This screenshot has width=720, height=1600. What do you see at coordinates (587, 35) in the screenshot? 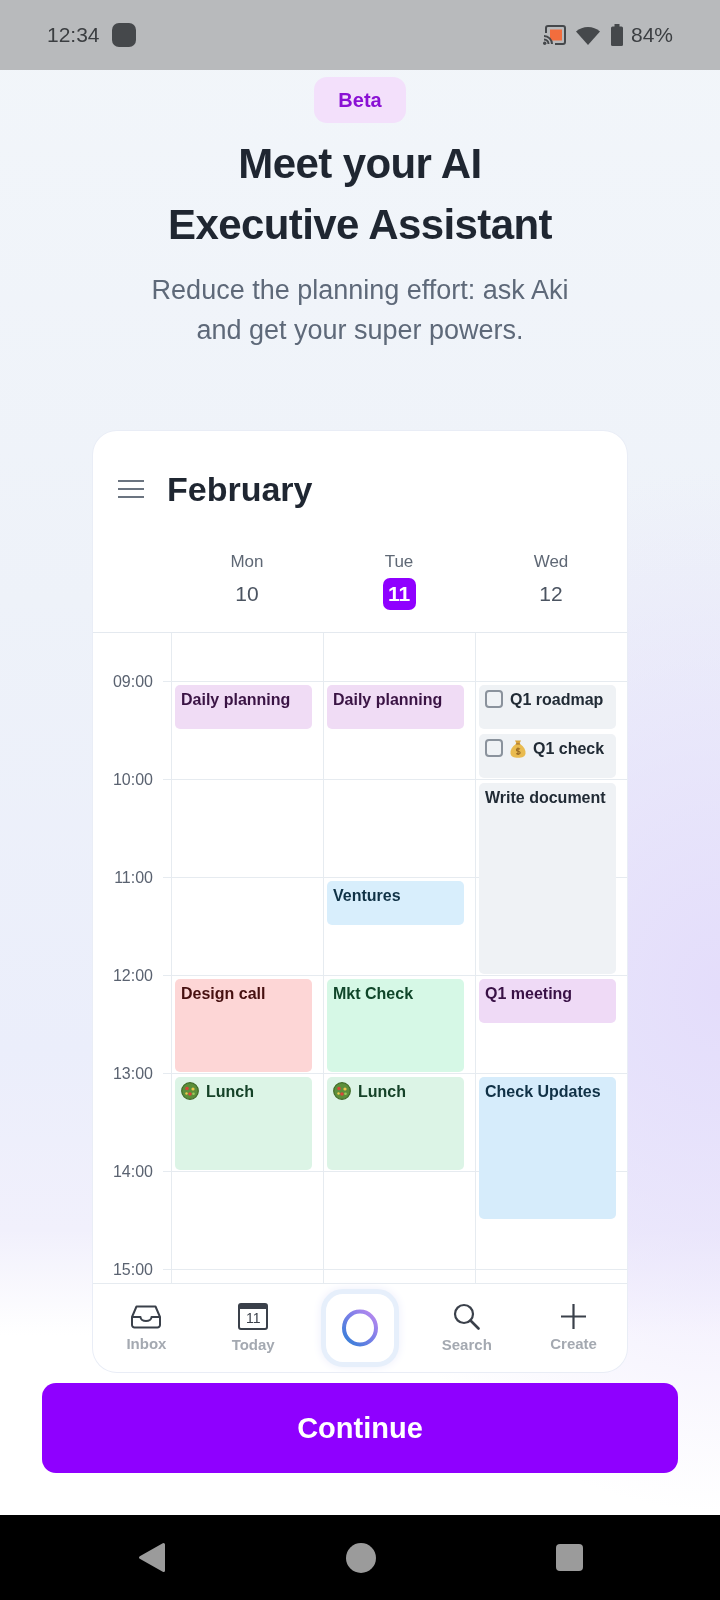
I see `wifi-icon` at bounding box center [587, 35].